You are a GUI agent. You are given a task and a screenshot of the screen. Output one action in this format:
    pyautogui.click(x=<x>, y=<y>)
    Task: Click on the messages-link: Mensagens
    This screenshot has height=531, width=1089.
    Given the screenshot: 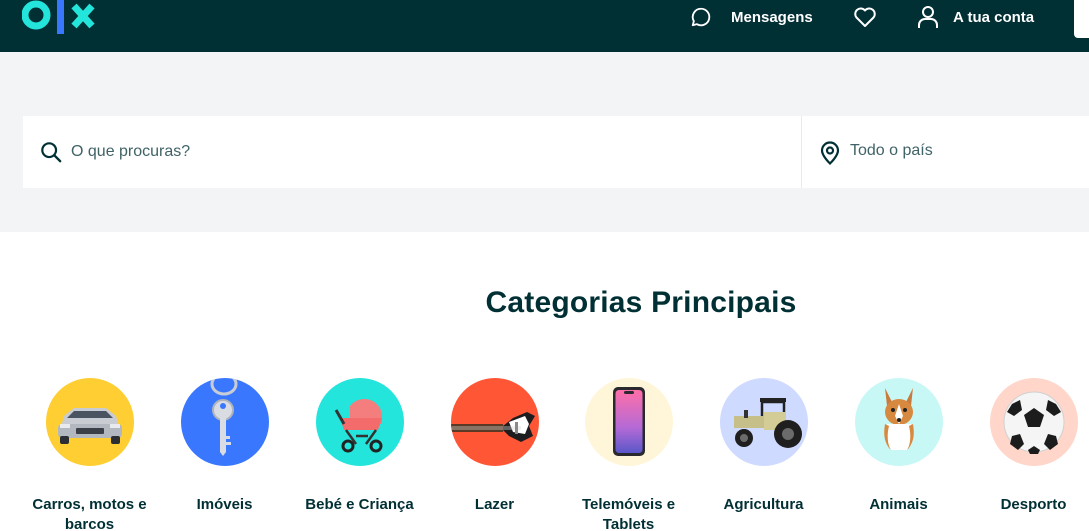 What is the action you would take?
    pyautogui.click(x=751, y=17)
    